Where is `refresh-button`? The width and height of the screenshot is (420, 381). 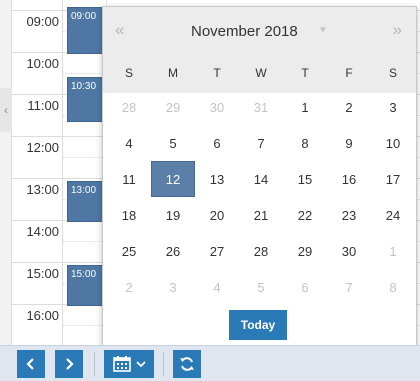
refresh-button is located at coordinates (187, 364).